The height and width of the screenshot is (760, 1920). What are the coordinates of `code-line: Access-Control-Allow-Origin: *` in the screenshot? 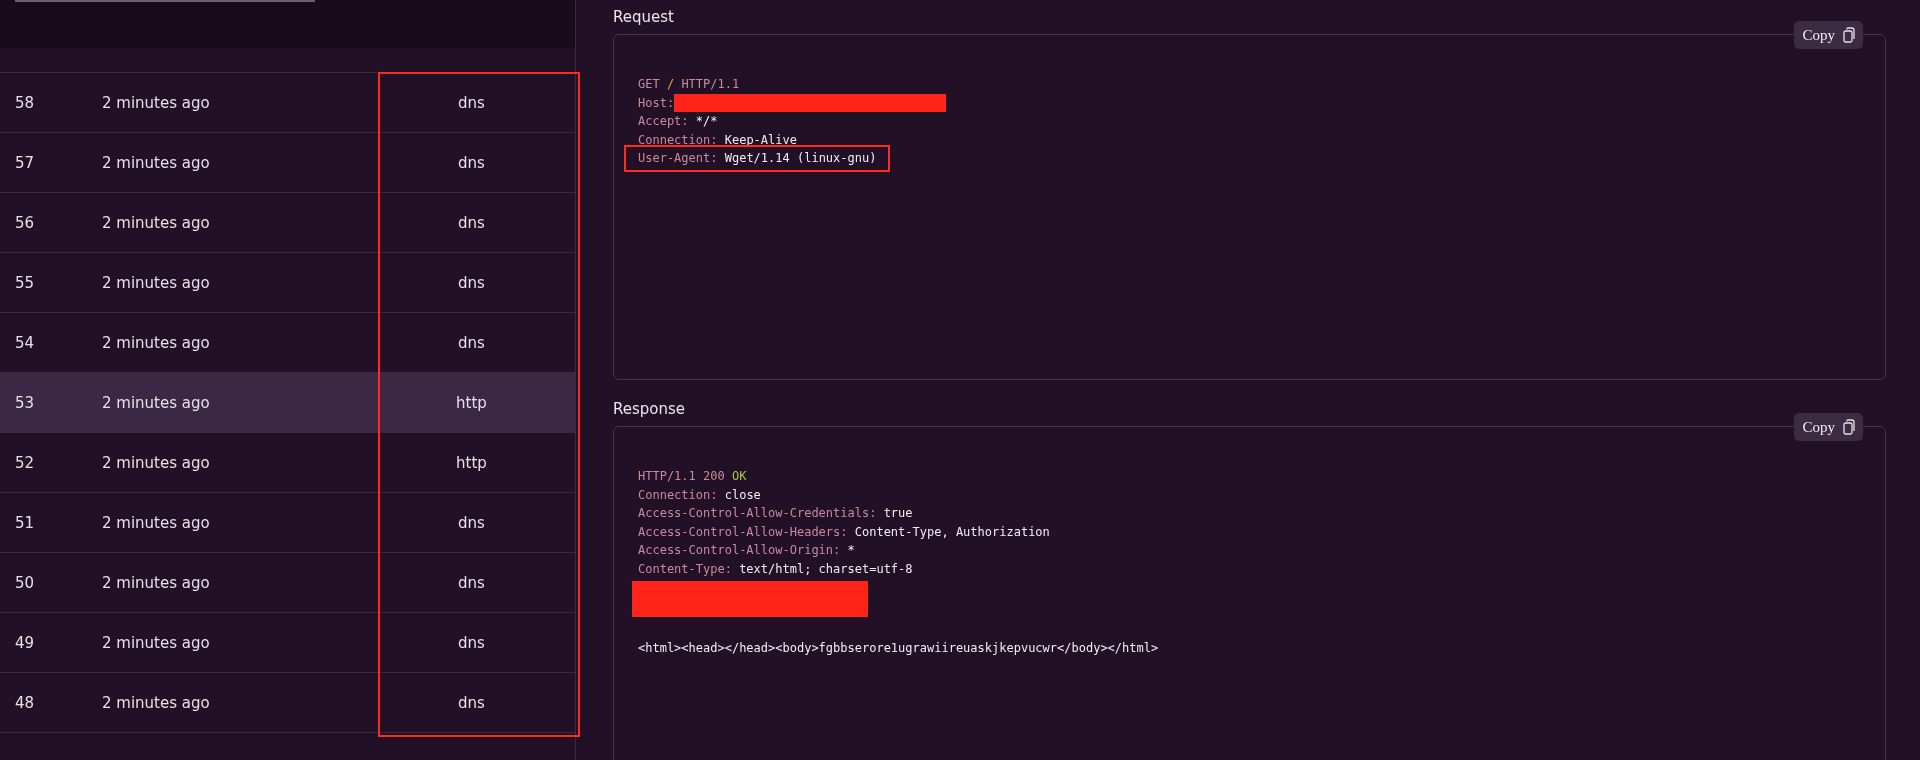 It's located at (746, 551).